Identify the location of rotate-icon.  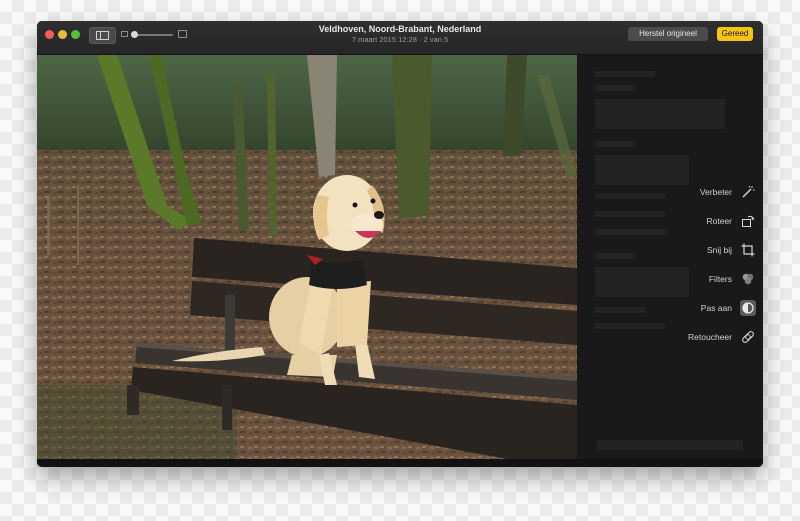
(748, 221).